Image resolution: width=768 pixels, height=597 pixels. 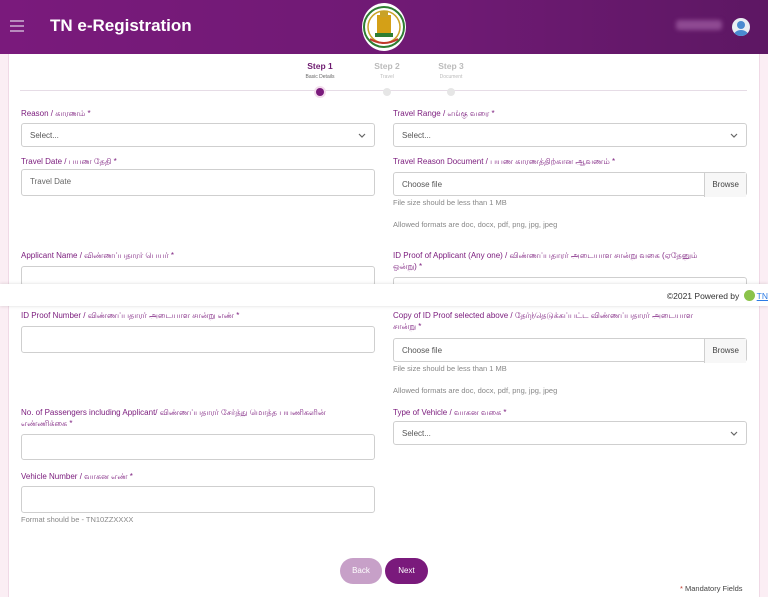 I want to click on travel-date-placeholder: Travel Date, so click(x=51, y=181).